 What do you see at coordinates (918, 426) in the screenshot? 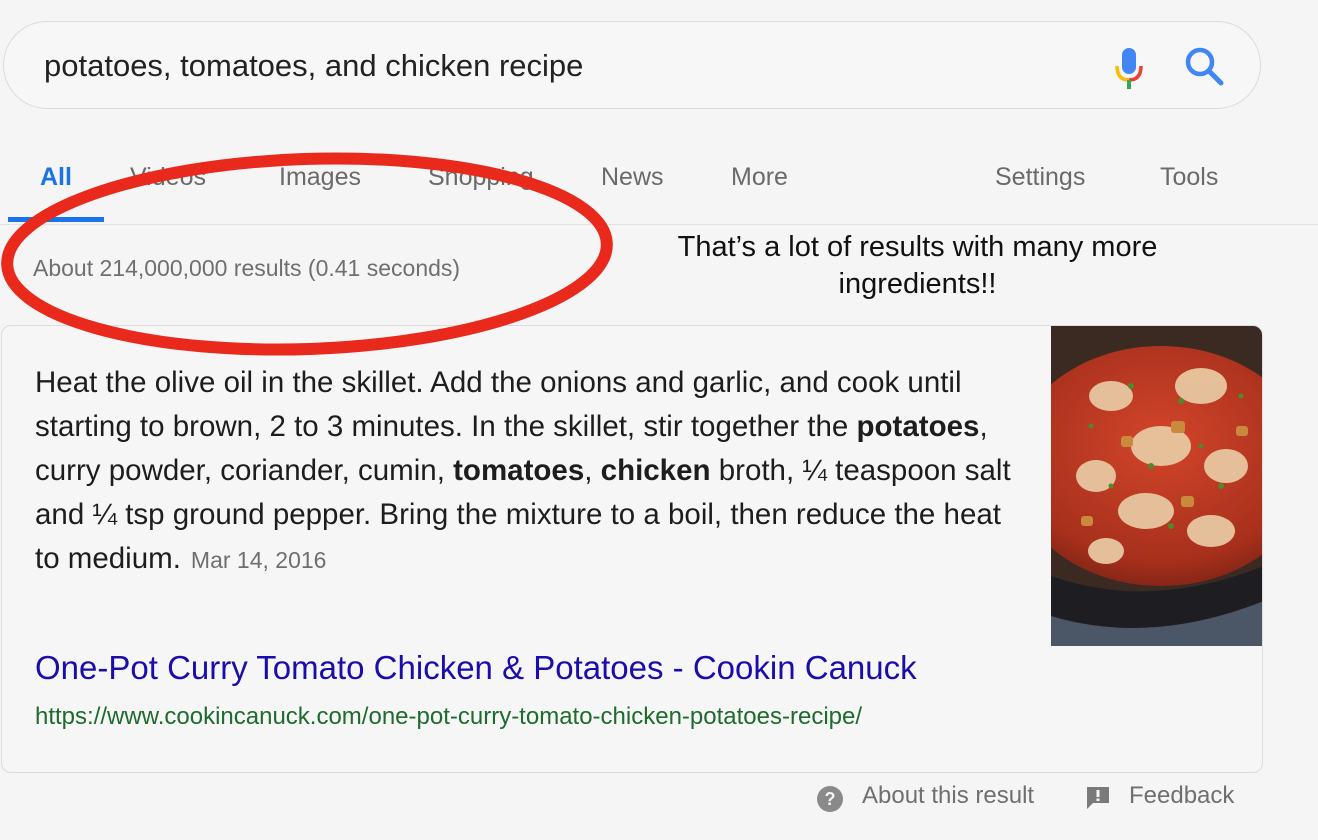
I see `snippet-keyword: potatoes` at bounding box center [918, 426].